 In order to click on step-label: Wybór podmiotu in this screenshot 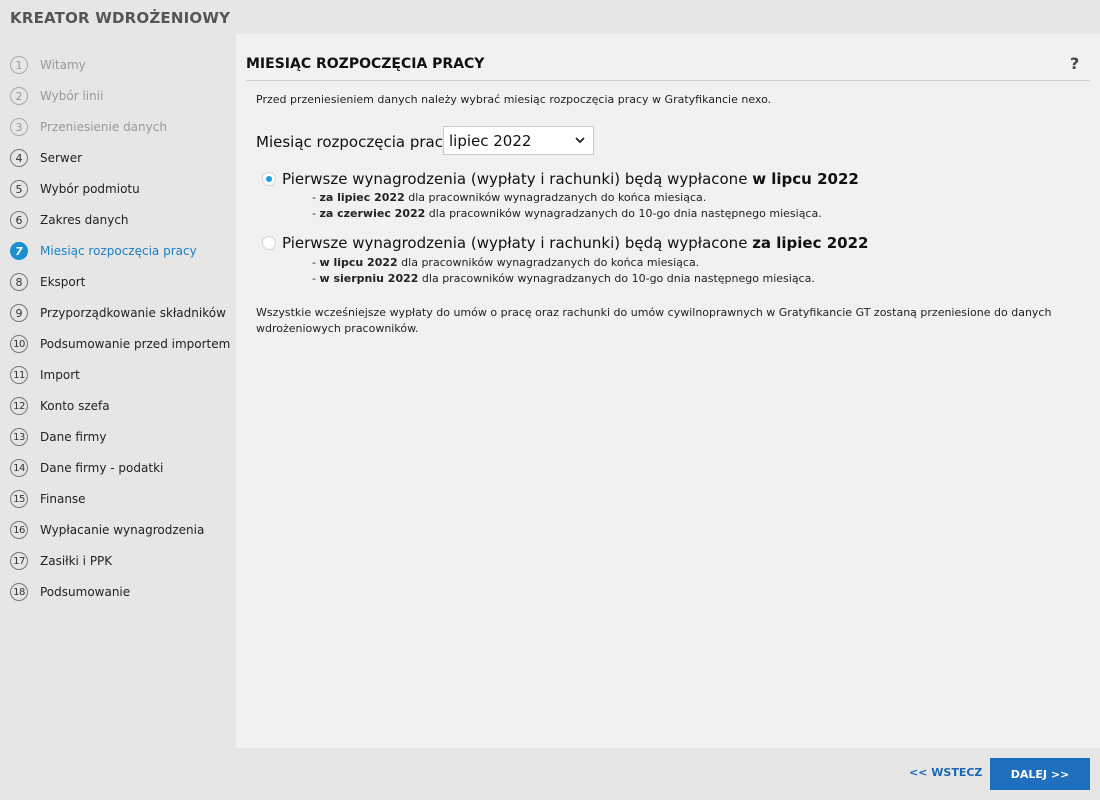, I will do `click(90, 189)`.